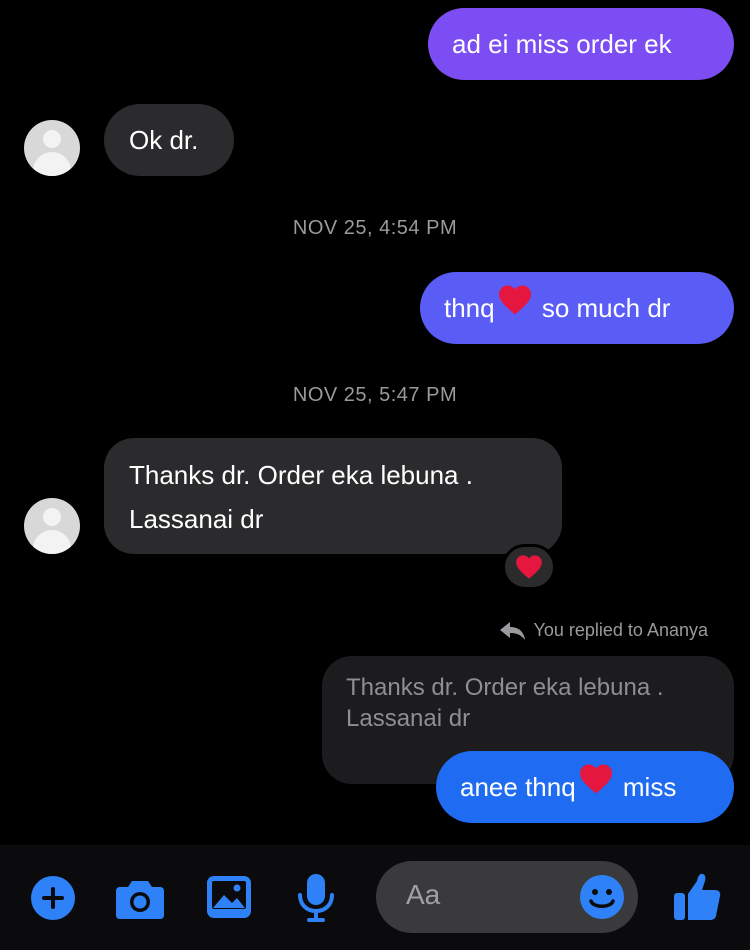 This screenshot has height=950, width=750. What do you see at coordinates (469, 308) in the screenshot?
I see `message-text-part: thnq` at bounding box center [469, 308].